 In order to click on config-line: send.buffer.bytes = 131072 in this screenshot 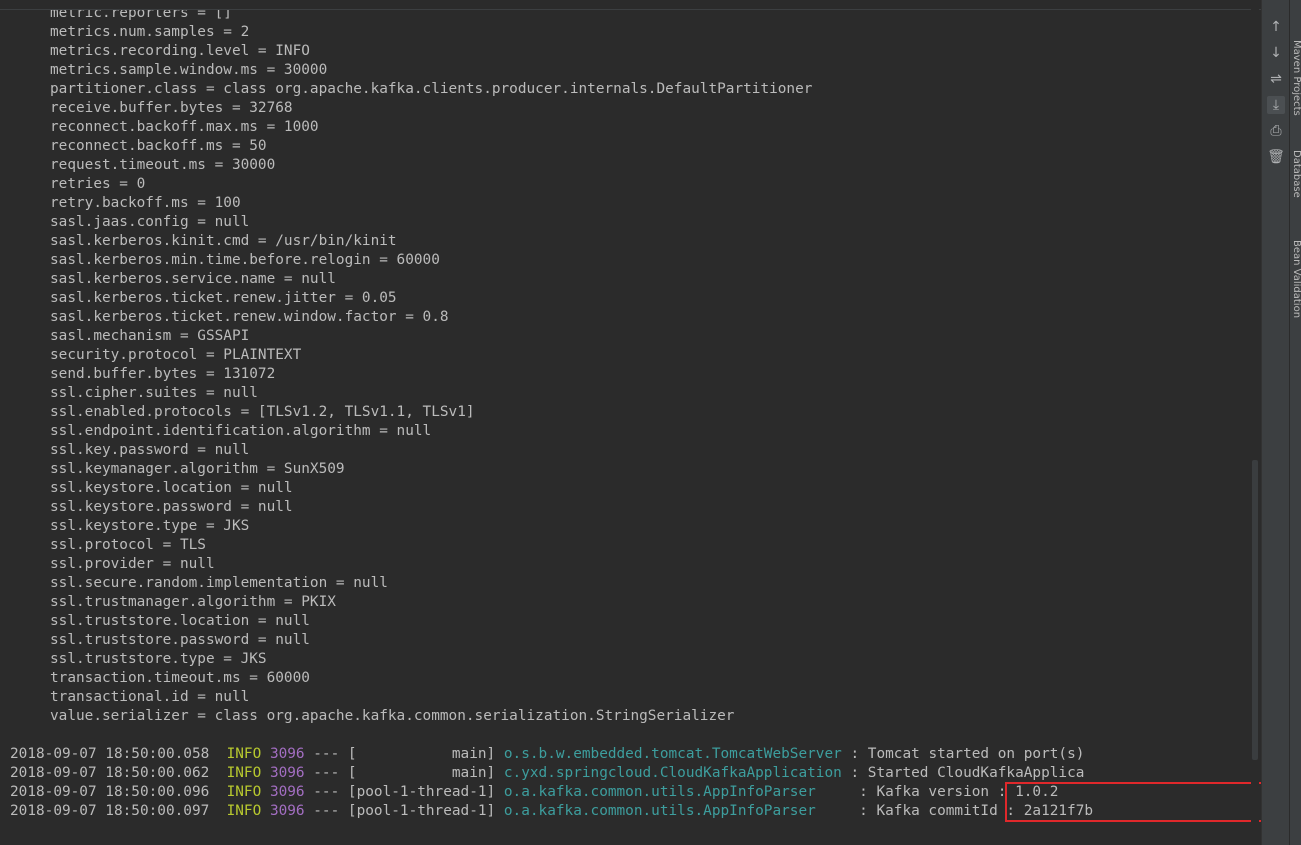, I will do `click(163, 374)`.